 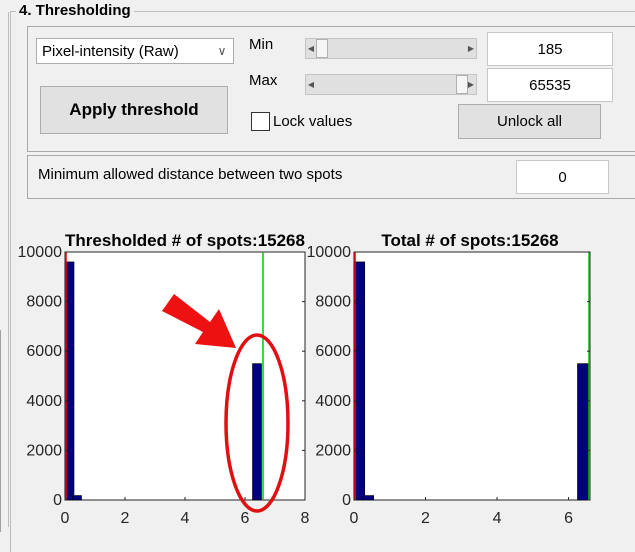 What do you see at coordinates (305, 518) in the screenshot?
I see `x-tick-label: 8` at bounding box center [305, 518].